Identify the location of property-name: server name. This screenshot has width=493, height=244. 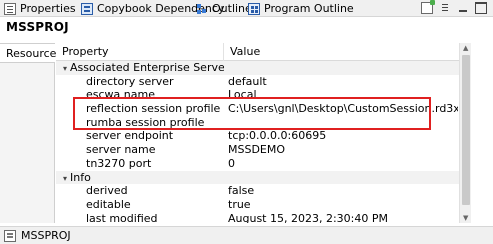
(140, 150).